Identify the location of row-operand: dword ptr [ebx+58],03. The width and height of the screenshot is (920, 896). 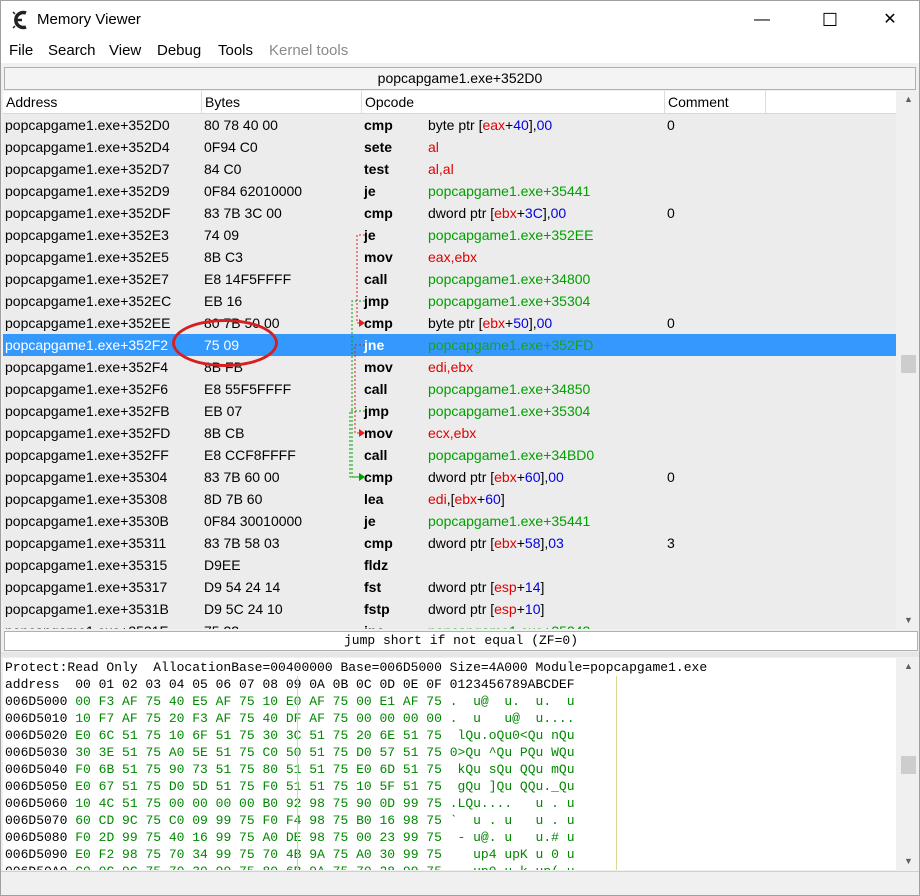
(496, 543).